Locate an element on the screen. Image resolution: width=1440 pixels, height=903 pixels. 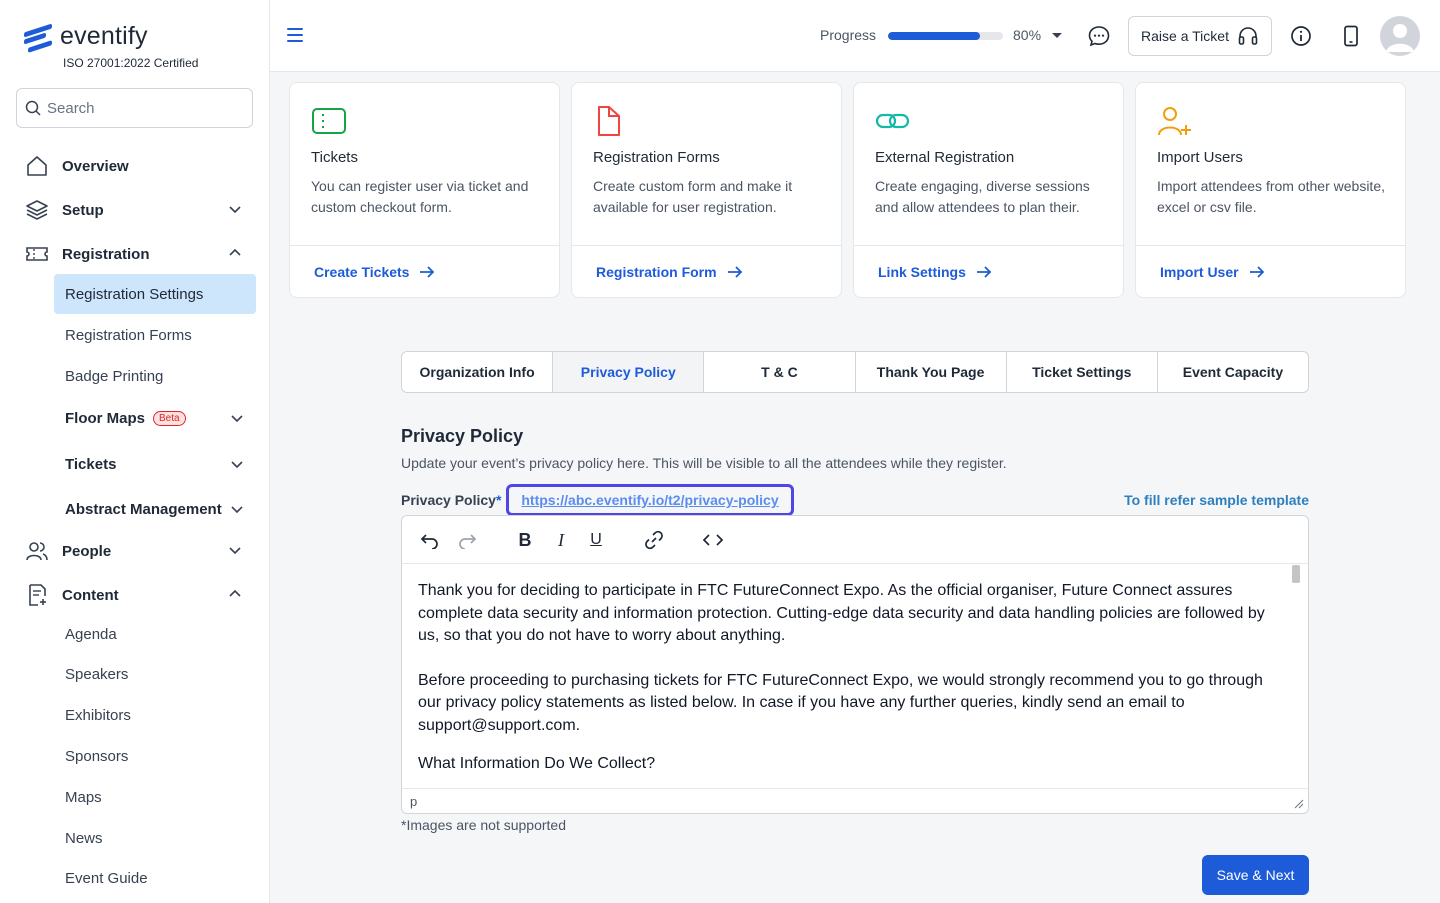
save-next-button: Save & Next is located at coordinates (1255, 875).